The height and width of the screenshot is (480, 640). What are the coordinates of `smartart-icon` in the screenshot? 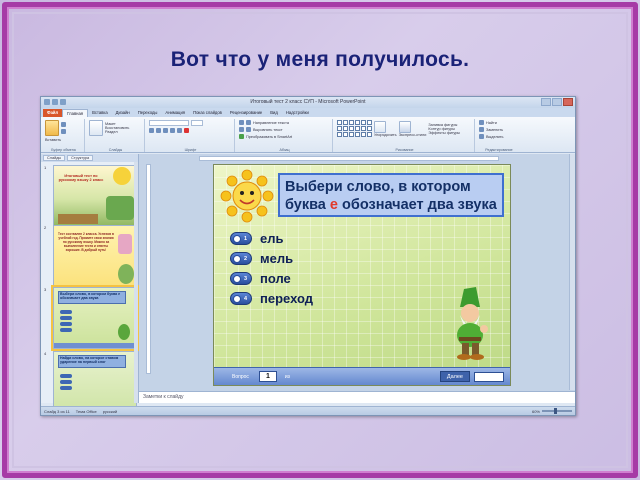 It's located at (241, 136).